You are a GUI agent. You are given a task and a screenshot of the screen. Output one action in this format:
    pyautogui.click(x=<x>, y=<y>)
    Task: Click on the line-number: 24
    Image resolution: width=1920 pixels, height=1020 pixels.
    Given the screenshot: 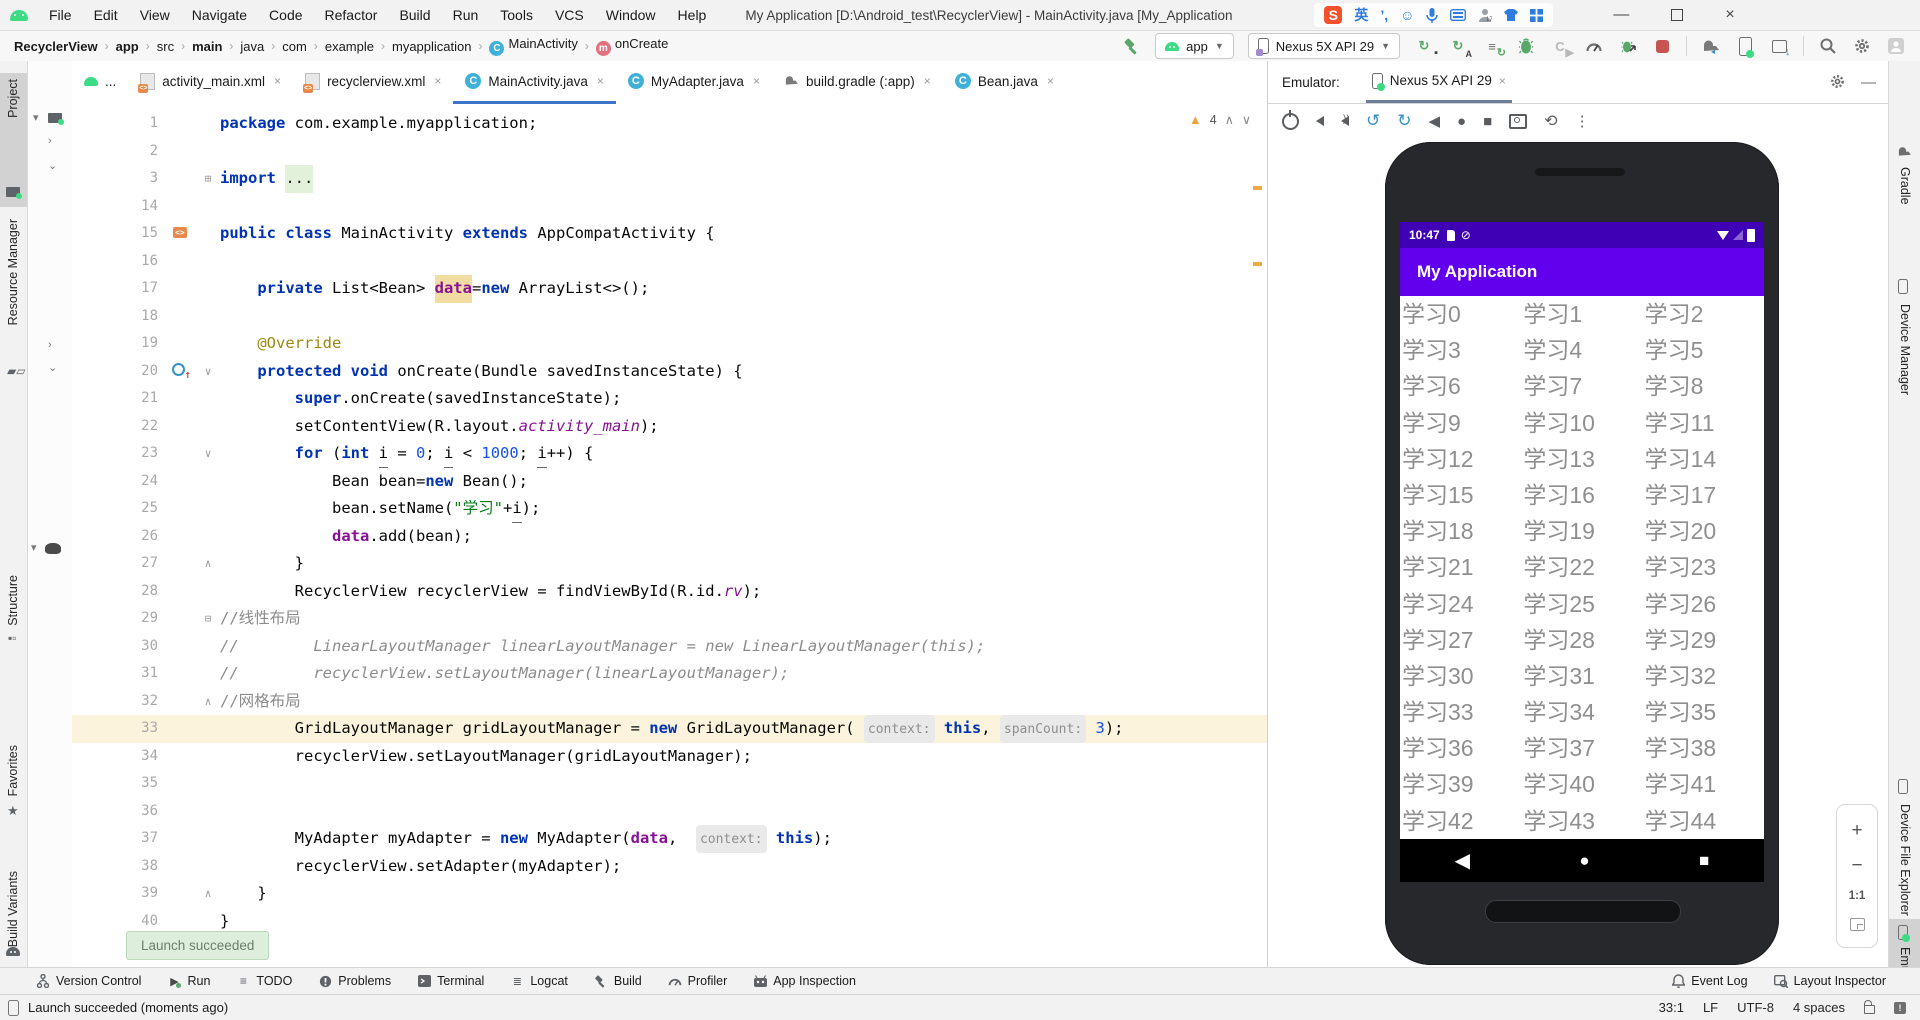 What is the action you would take?
    pyautogui.click(x=121, y=482)
    